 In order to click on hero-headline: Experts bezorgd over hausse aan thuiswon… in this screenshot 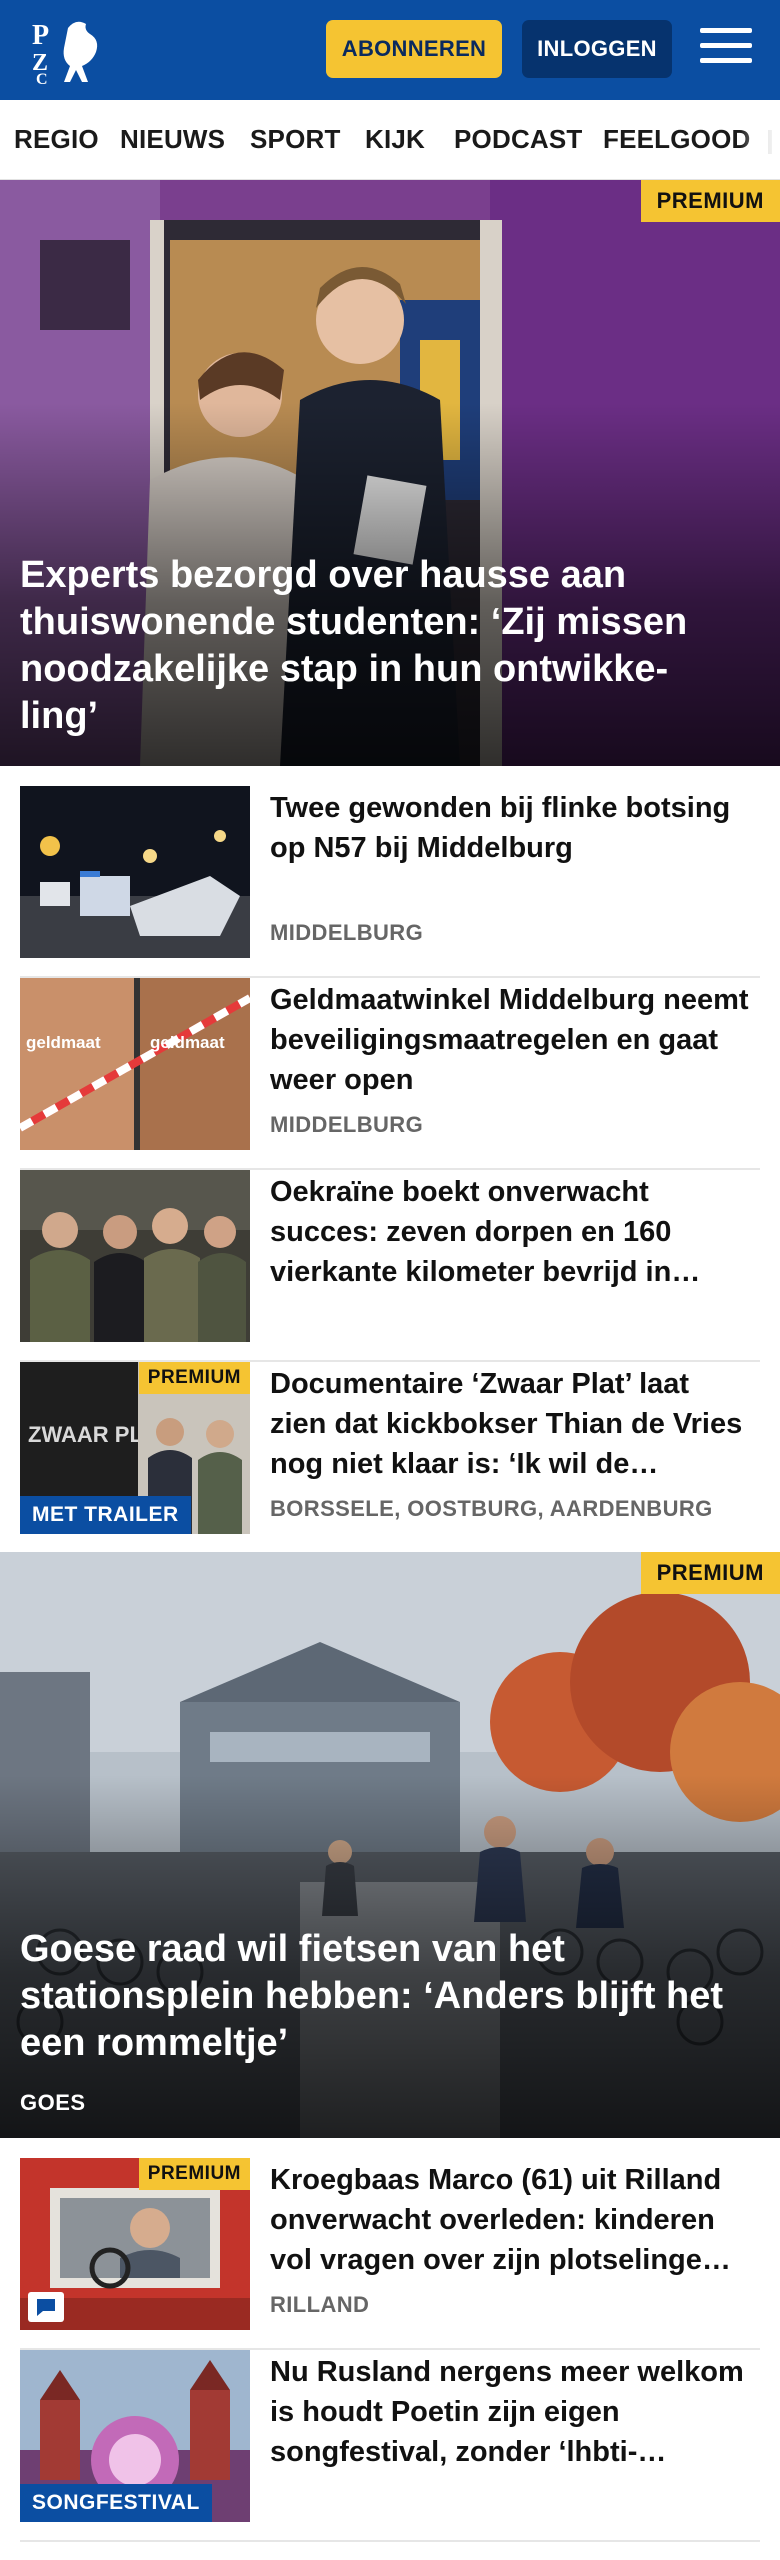, I will do `click(380, 646)`.